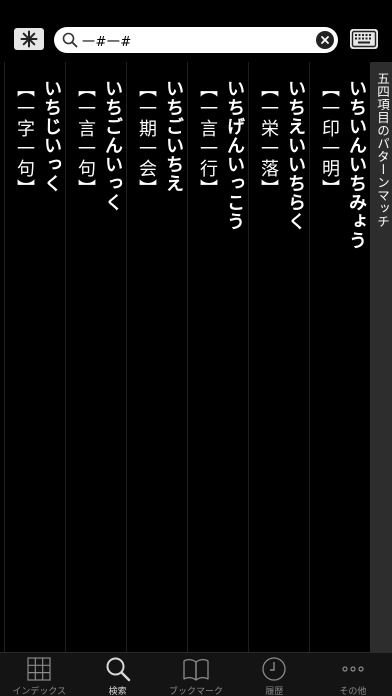 The width and height of the screenshot is (392, 696). I want to click on clock-icon, so click(274, 669).